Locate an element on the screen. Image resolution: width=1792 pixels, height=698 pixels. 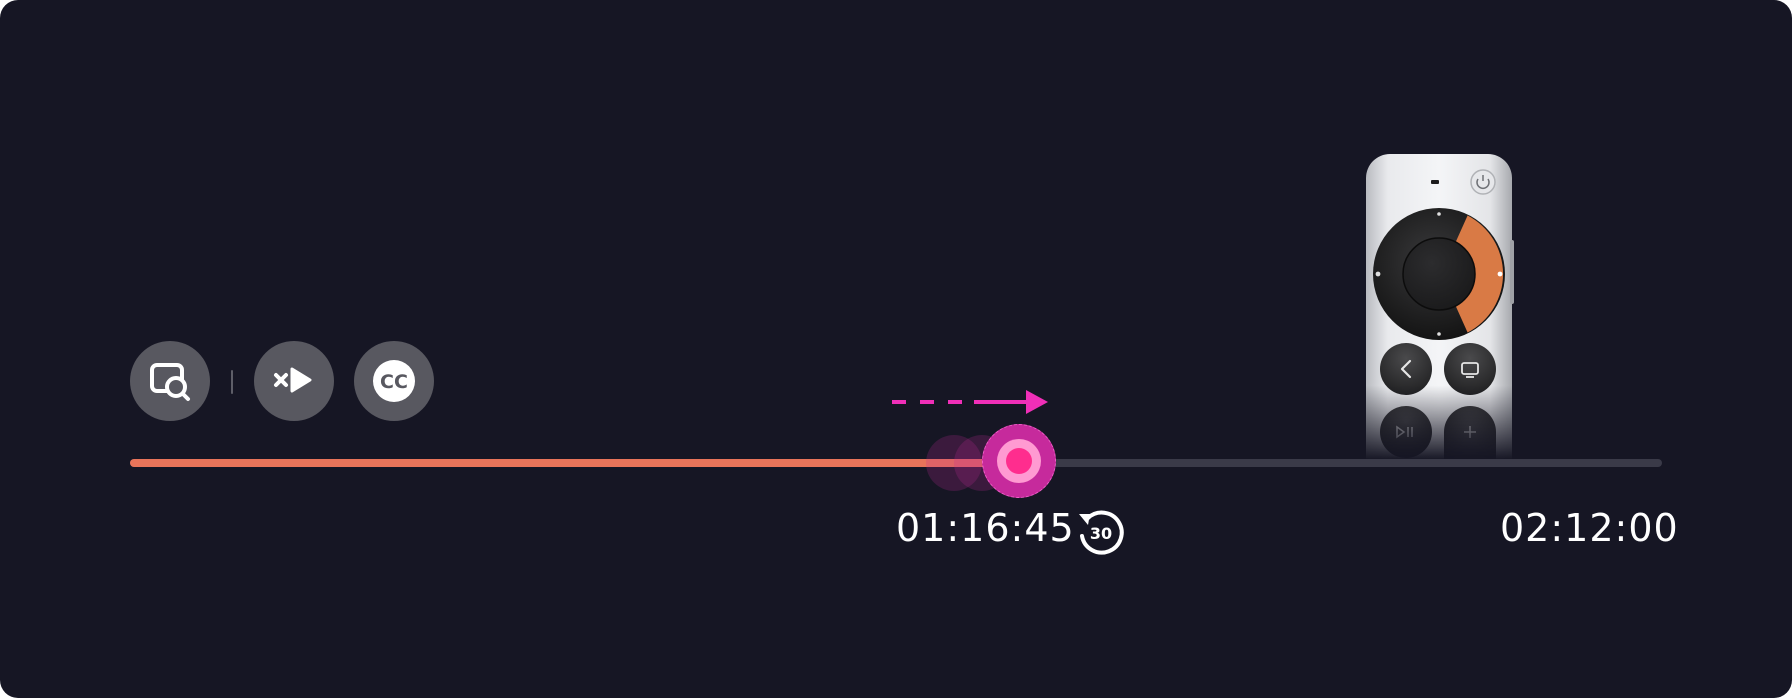
closed-captions-button: CC is located at coordinates (394, 381).